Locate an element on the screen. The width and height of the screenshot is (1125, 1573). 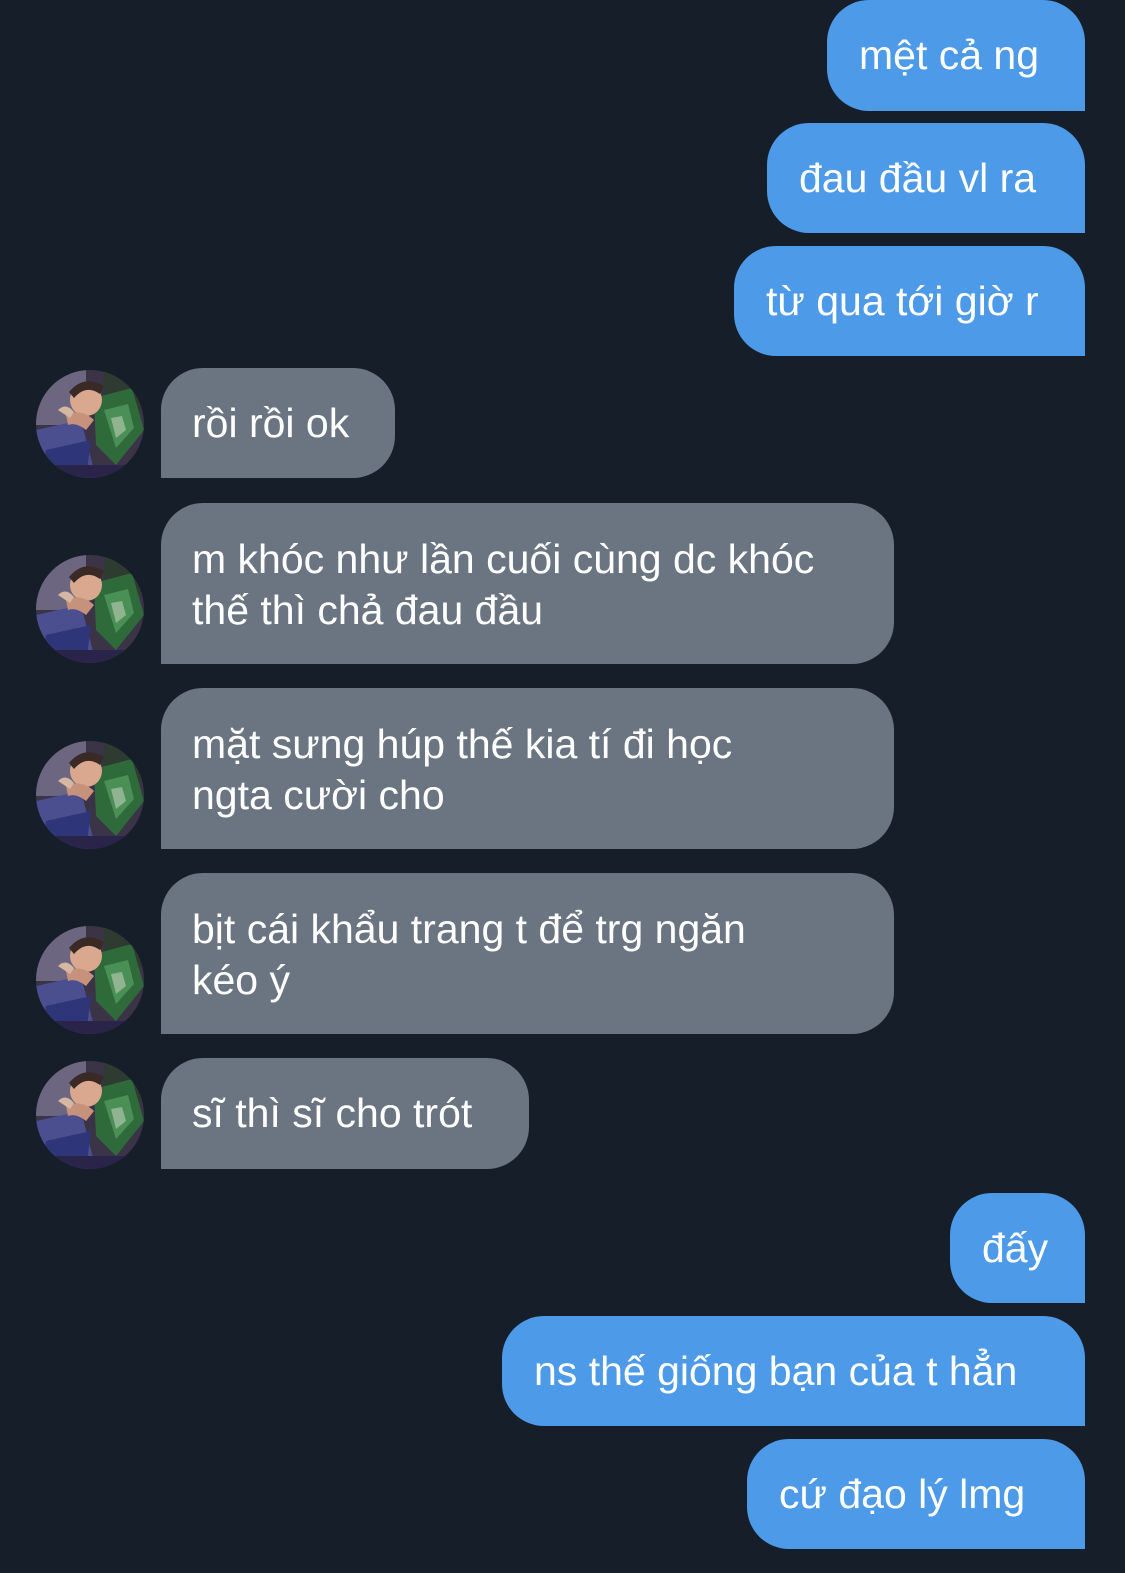
outgoing-message: mệt cả ng is located at coordinates (956, 55).